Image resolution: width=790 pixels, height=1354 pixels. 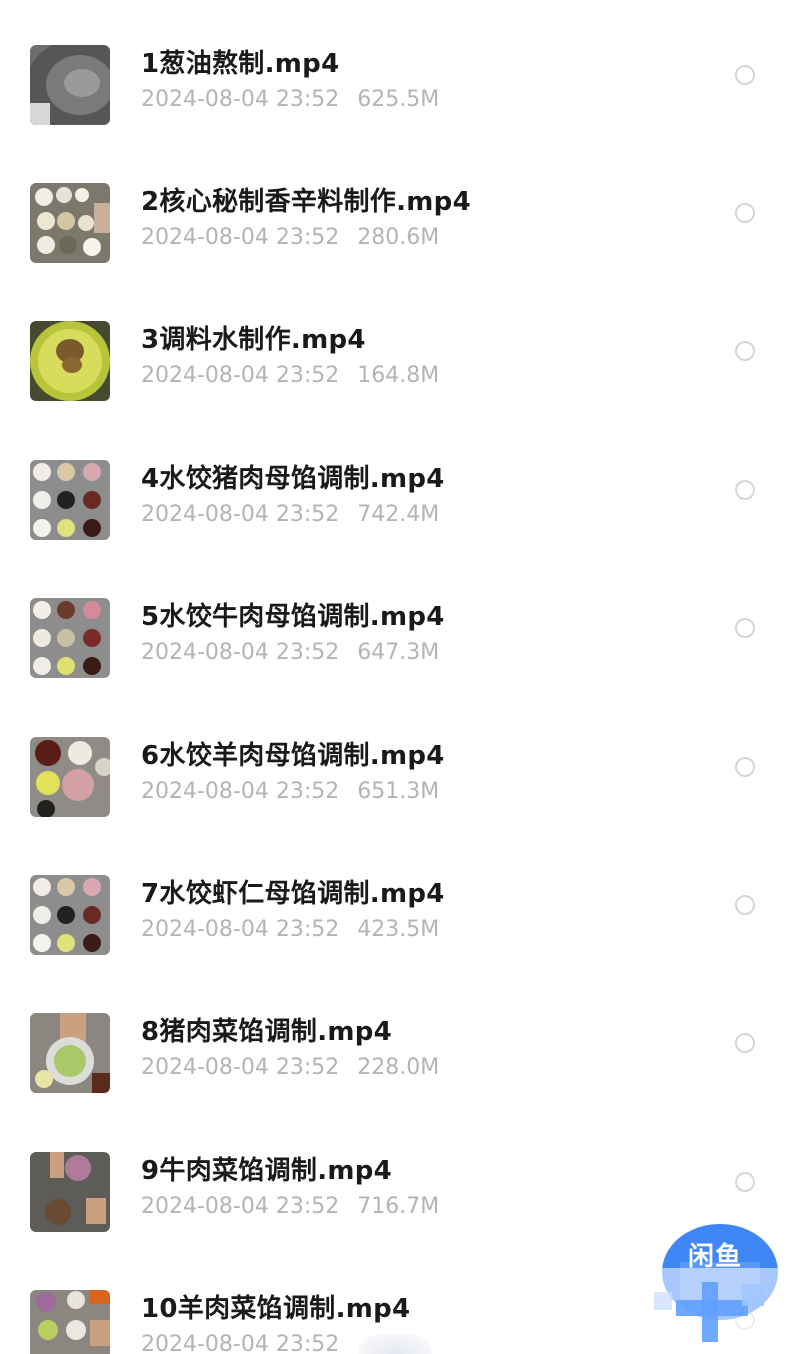 What do you see at coordinates (398, 791) in the screenshot?
I see `file-size: 651.3M` at bounding box center [398, 791].